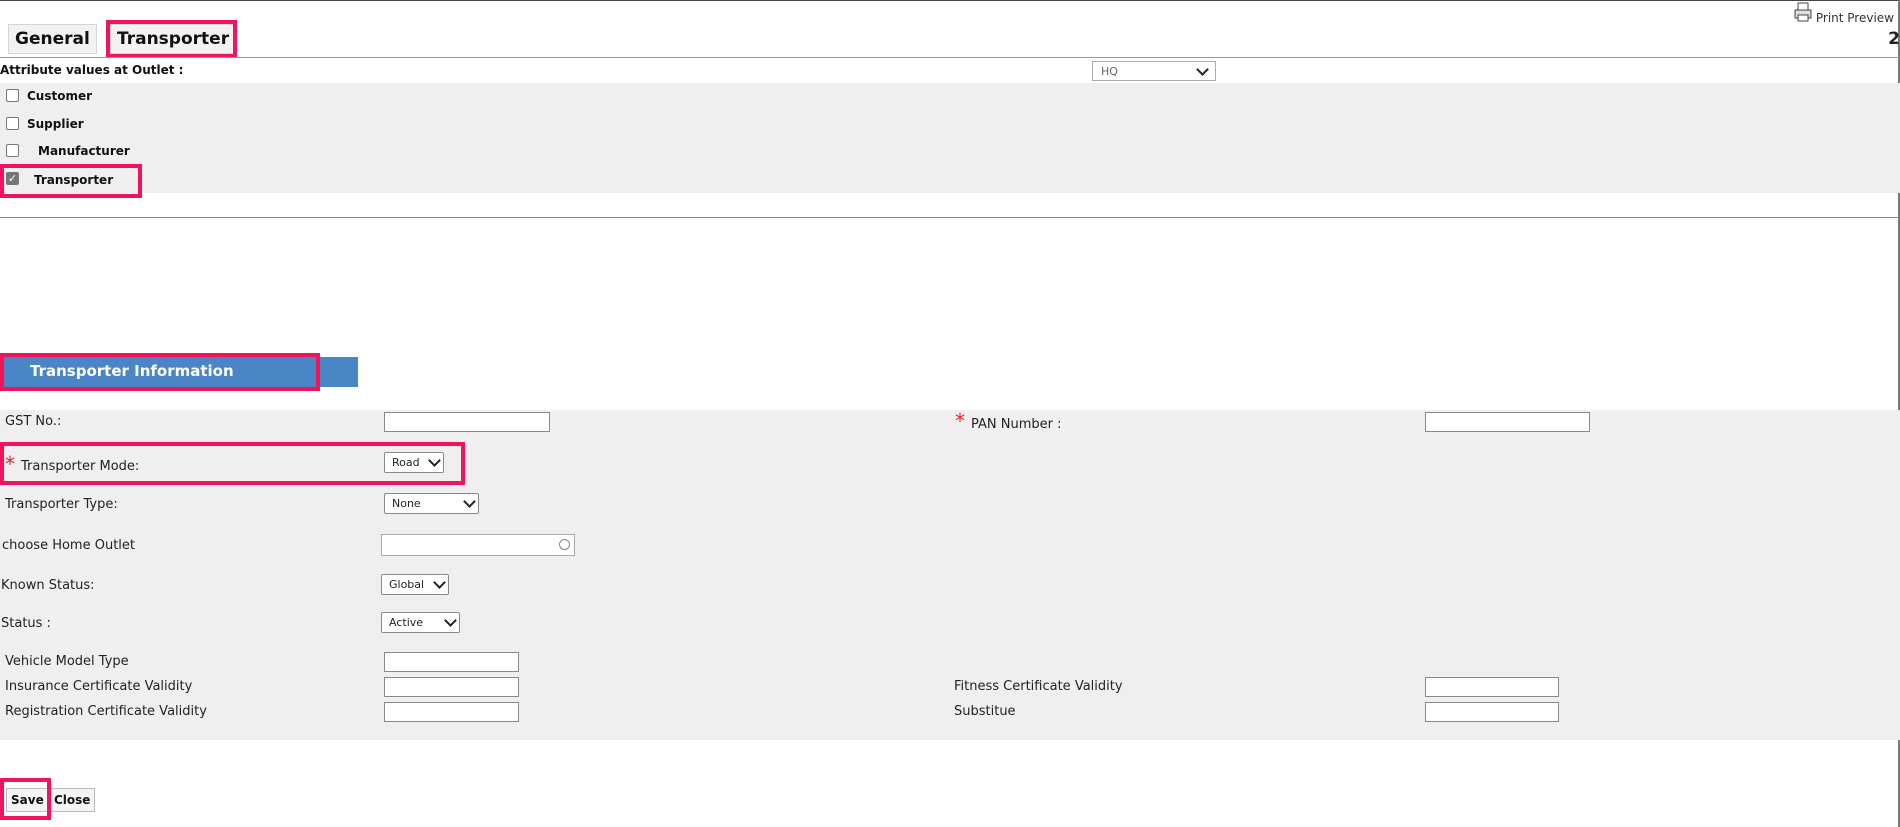  I want to click on home-outlet-input, so click(478, 545).